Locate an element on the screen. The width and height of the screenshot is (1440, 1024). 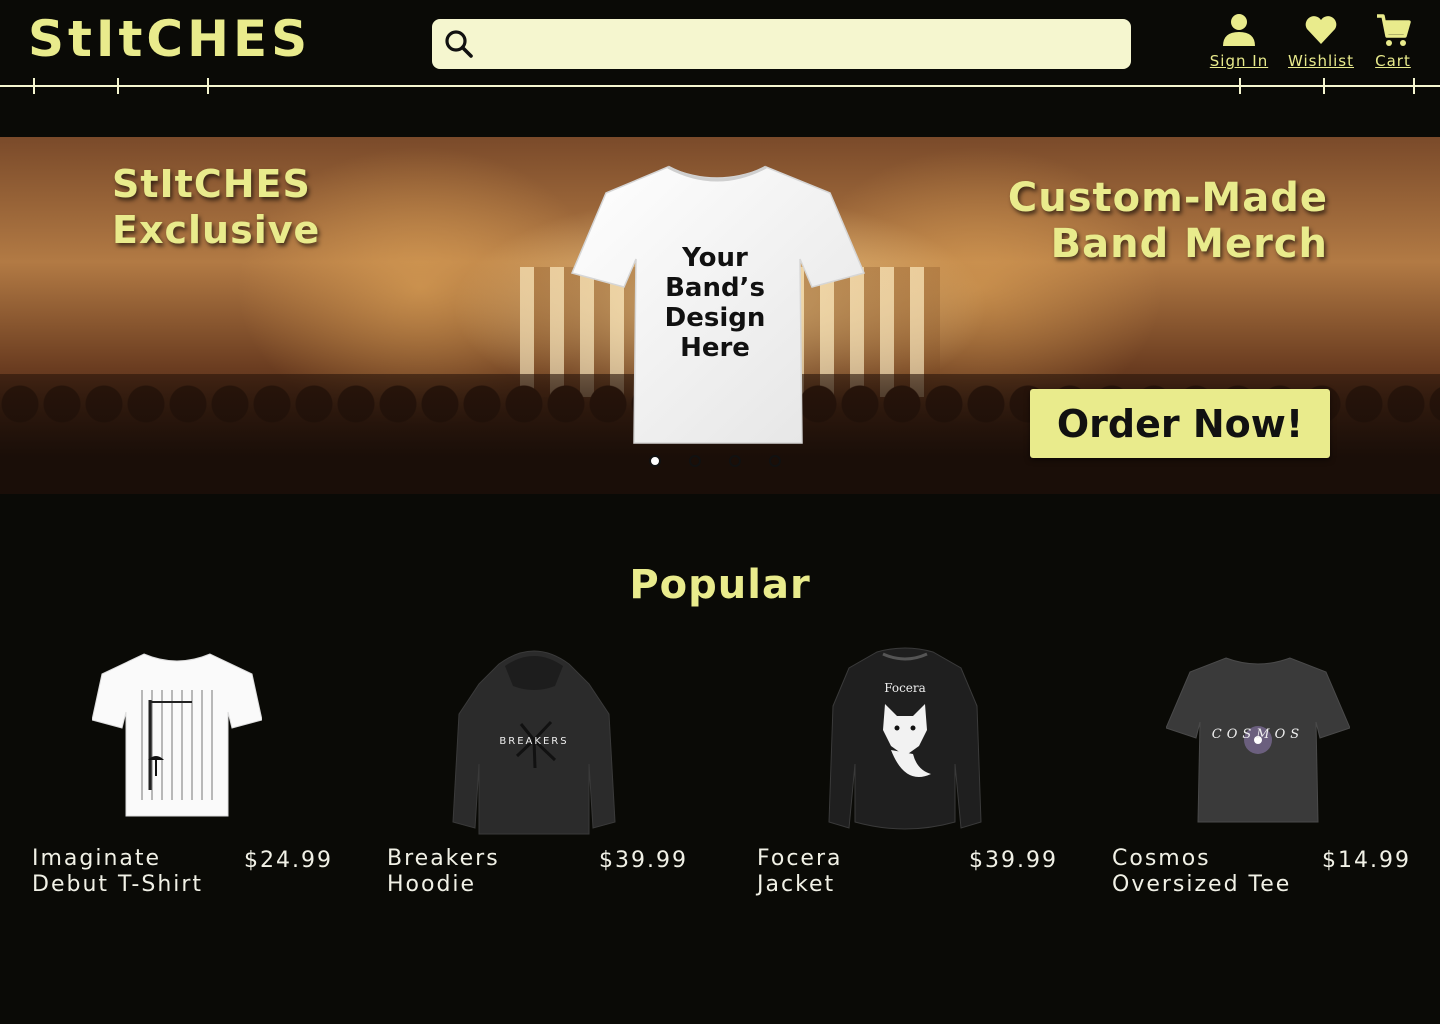
product-print-text: COSMOS is located at coordinates (1258, 734).